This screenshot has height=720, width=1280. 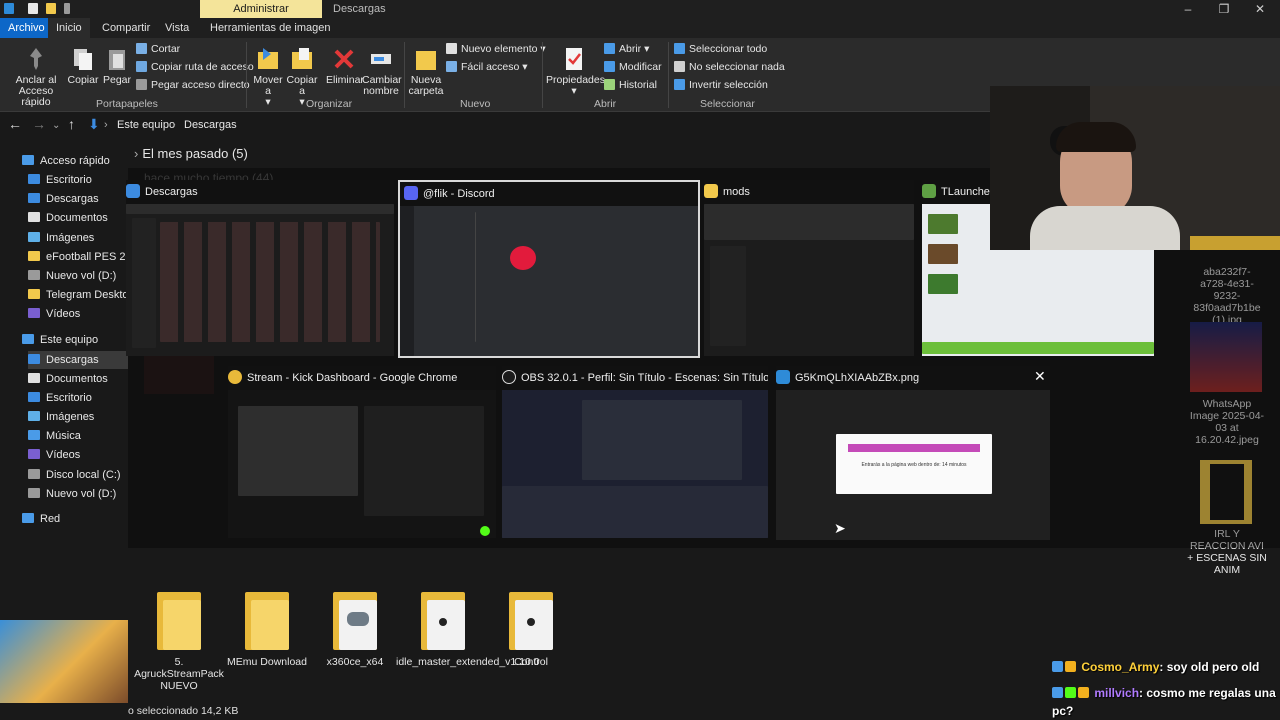 I want to click on invert-selection-button: Invertir selección, so click(x=721, y=85).